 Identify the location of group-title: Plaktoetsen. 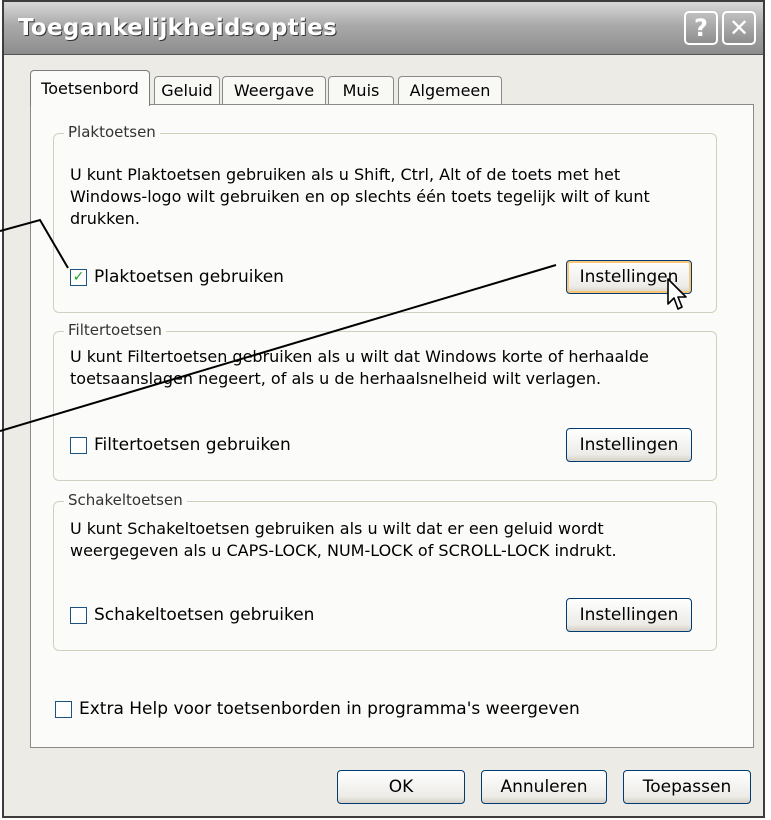
(112, 132).